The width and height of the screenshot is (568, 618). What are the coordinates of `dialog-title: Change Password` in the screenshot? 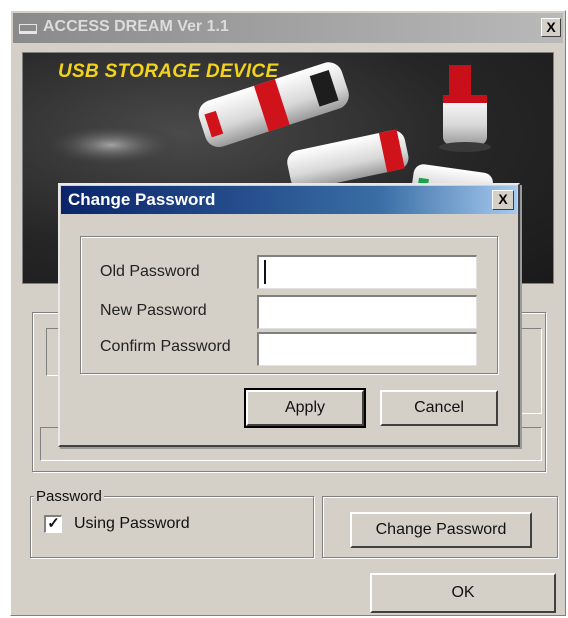 It's located at (142, 199).